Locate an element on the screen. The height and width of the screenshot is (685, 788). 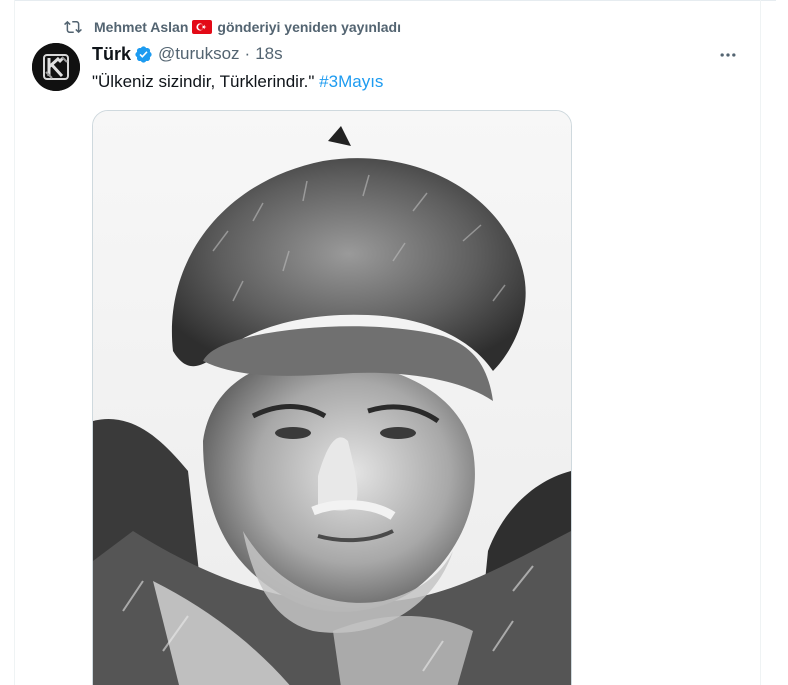
retweet-icon is located at coordinates (73, 27).